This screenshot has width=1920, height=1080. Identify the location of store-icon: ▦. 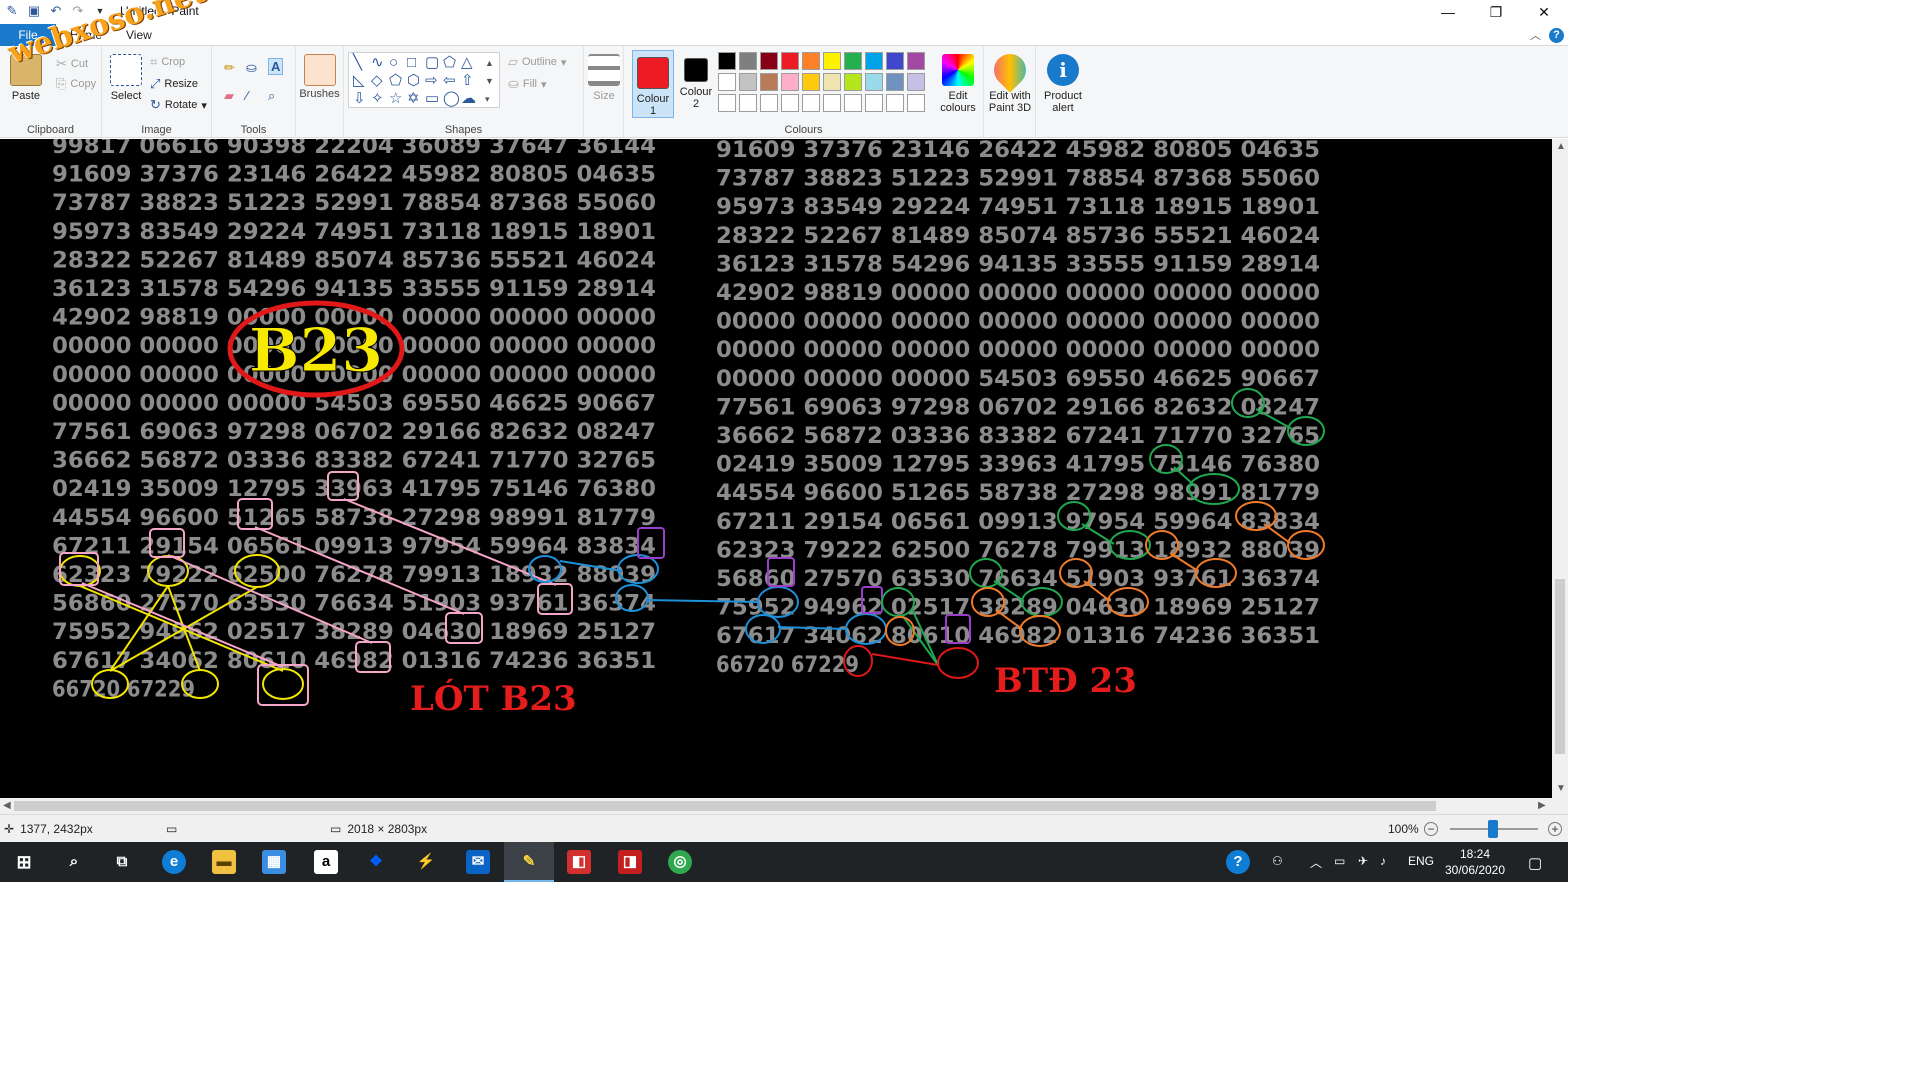
(274, 862).